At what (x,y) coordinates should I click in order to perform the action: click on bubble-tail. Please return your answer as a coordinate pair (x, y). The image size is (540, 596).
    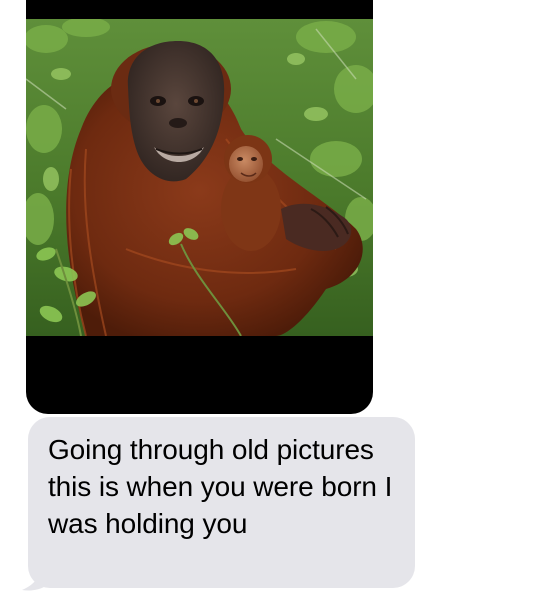
    Looking at the image, I should click on (36, 578).